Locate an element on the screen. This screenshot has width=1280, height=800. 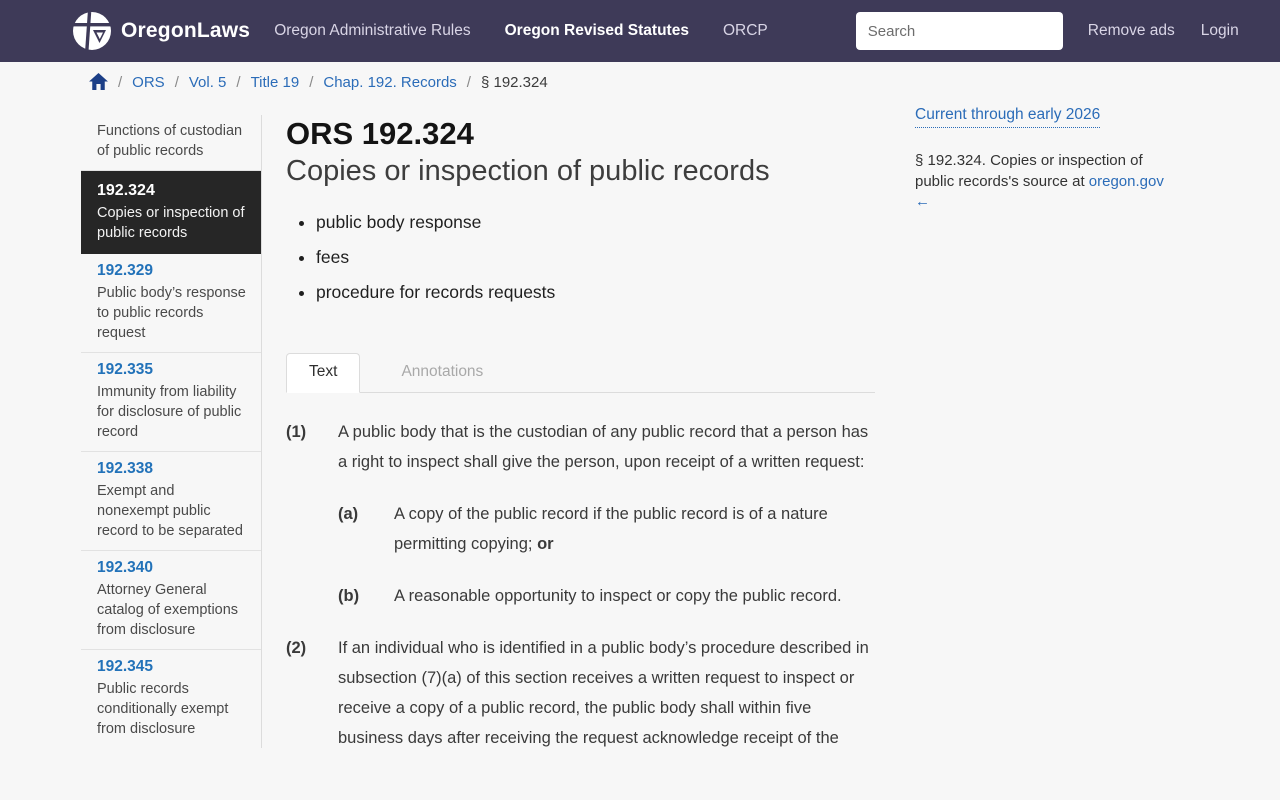
sidebar-item-number: 192.335 is located at coordinates (125, 369).